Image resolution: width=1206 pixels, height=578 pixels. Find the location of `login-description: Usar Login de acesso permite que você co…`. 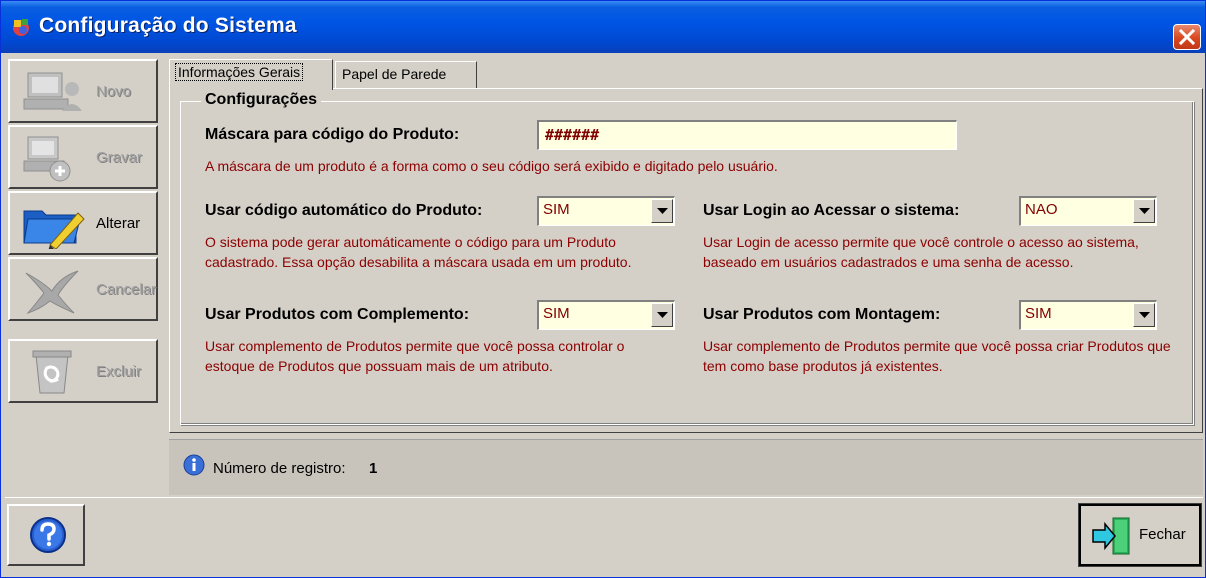

login-description: Usar Login de acesso permite que você co… is located at coordinates (921, 252).